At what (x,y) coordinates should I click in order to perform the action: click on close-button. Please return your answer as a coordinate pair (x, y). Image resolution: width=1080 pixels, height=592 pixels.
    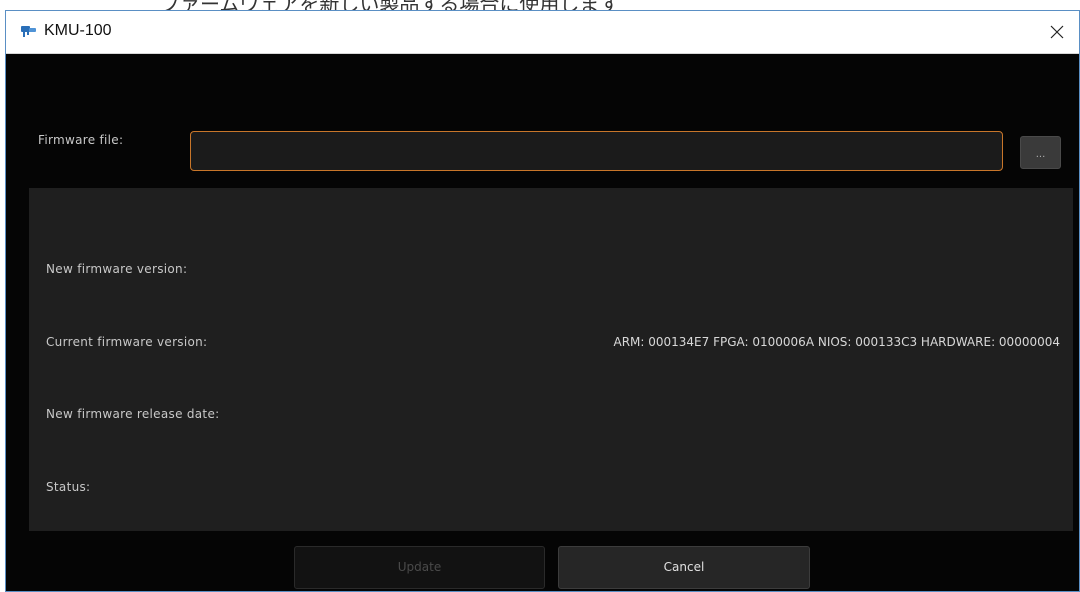
    Looking at the image, I should click on (1057, 32).